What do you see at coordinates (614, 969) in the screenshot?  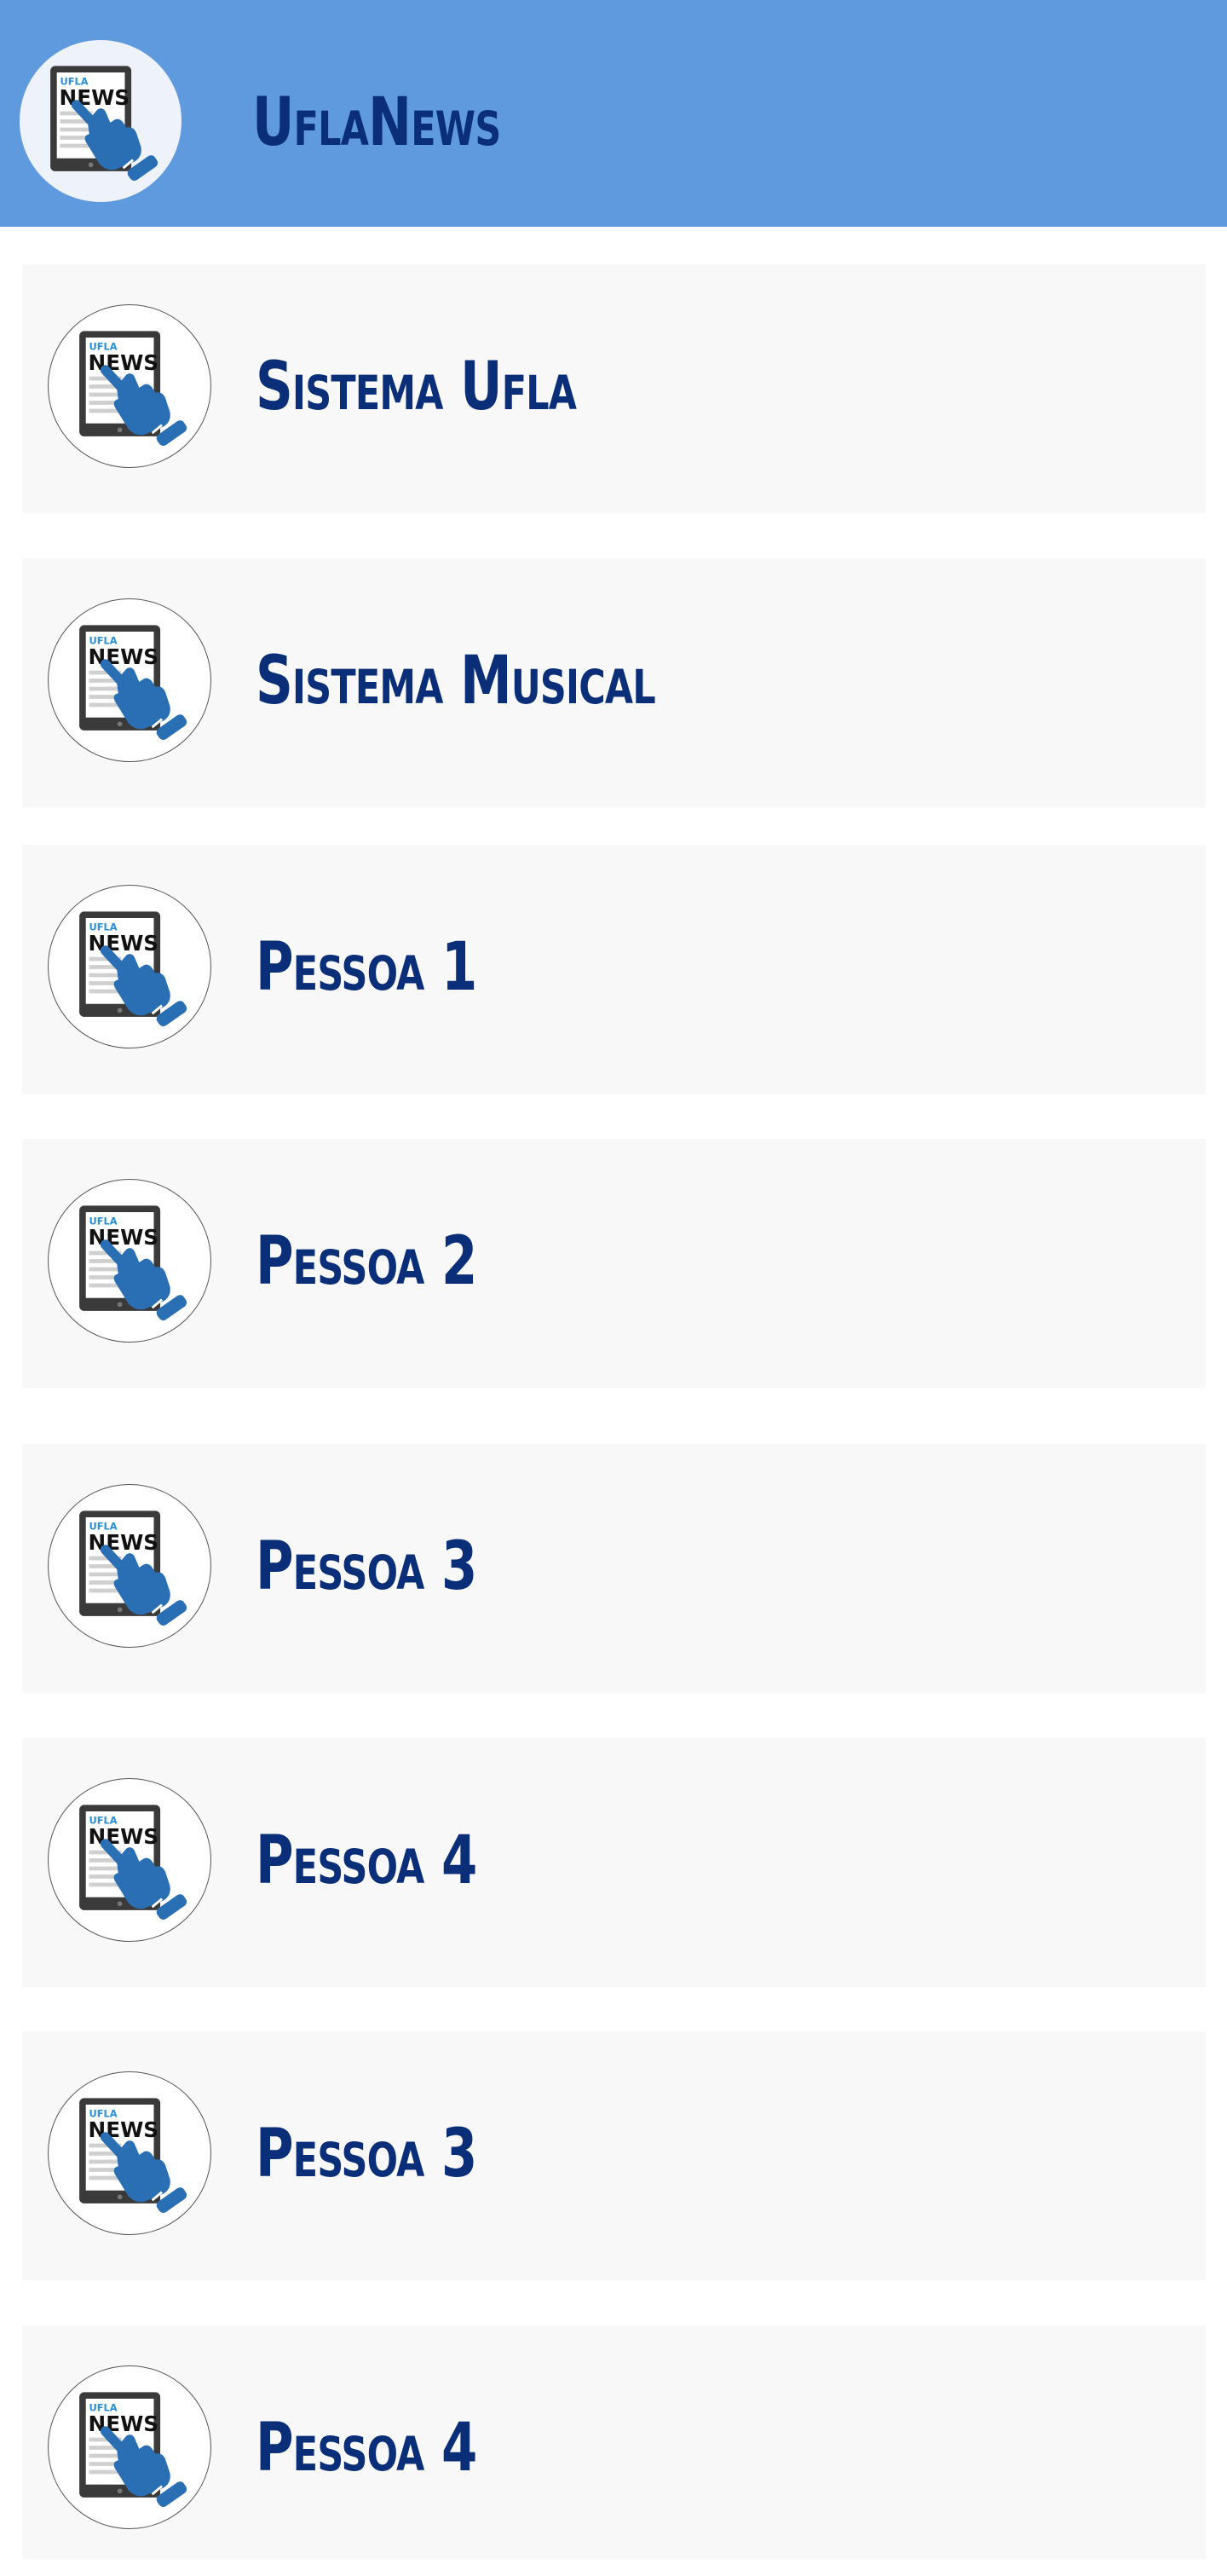 I see `list-item: Pessoa 1` at bounding box center [614, 969].